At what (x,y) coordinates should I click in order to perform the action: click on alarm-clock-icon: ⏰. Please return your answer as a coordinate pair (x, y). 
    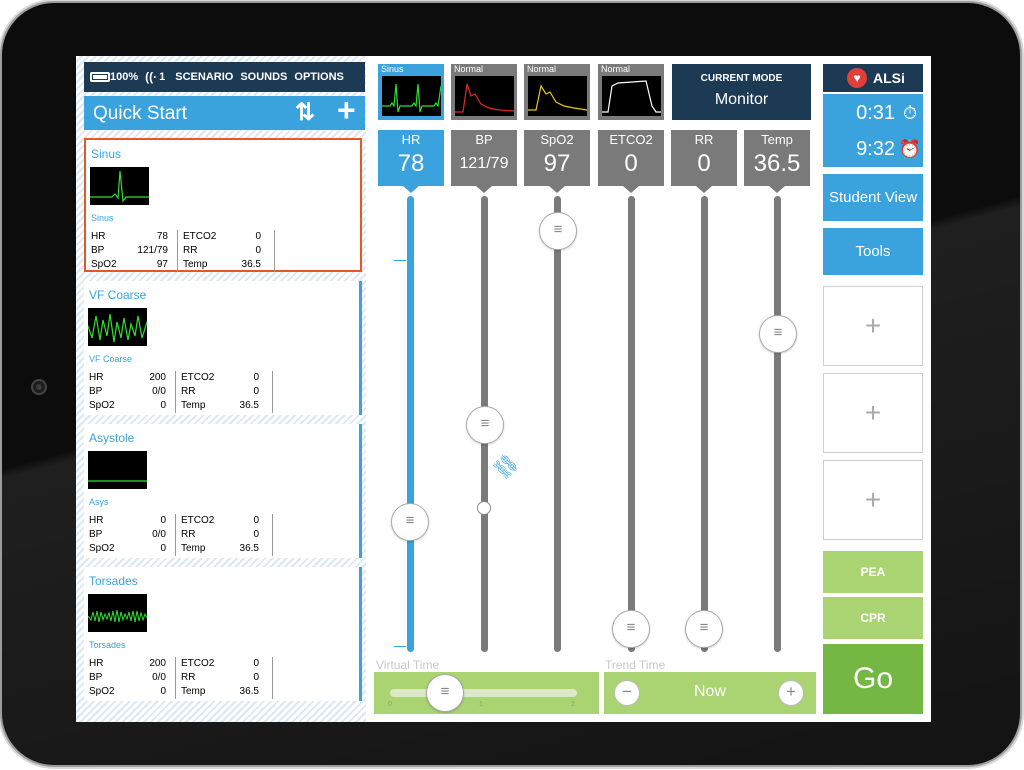
    Looking at the image, I should click on (910, 149).